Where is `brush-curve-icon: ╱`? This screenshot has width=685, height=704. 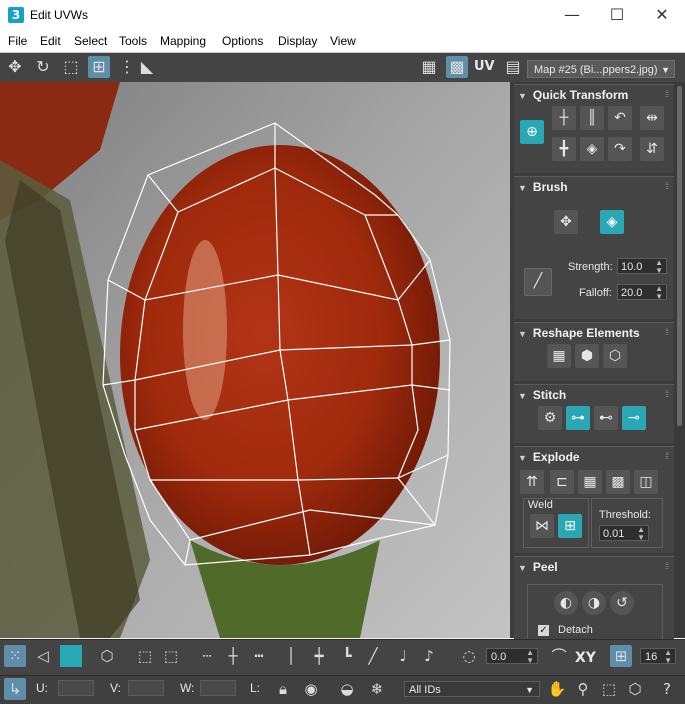
brush-curve-icon: ╱ is located at coordinates (538, 282).